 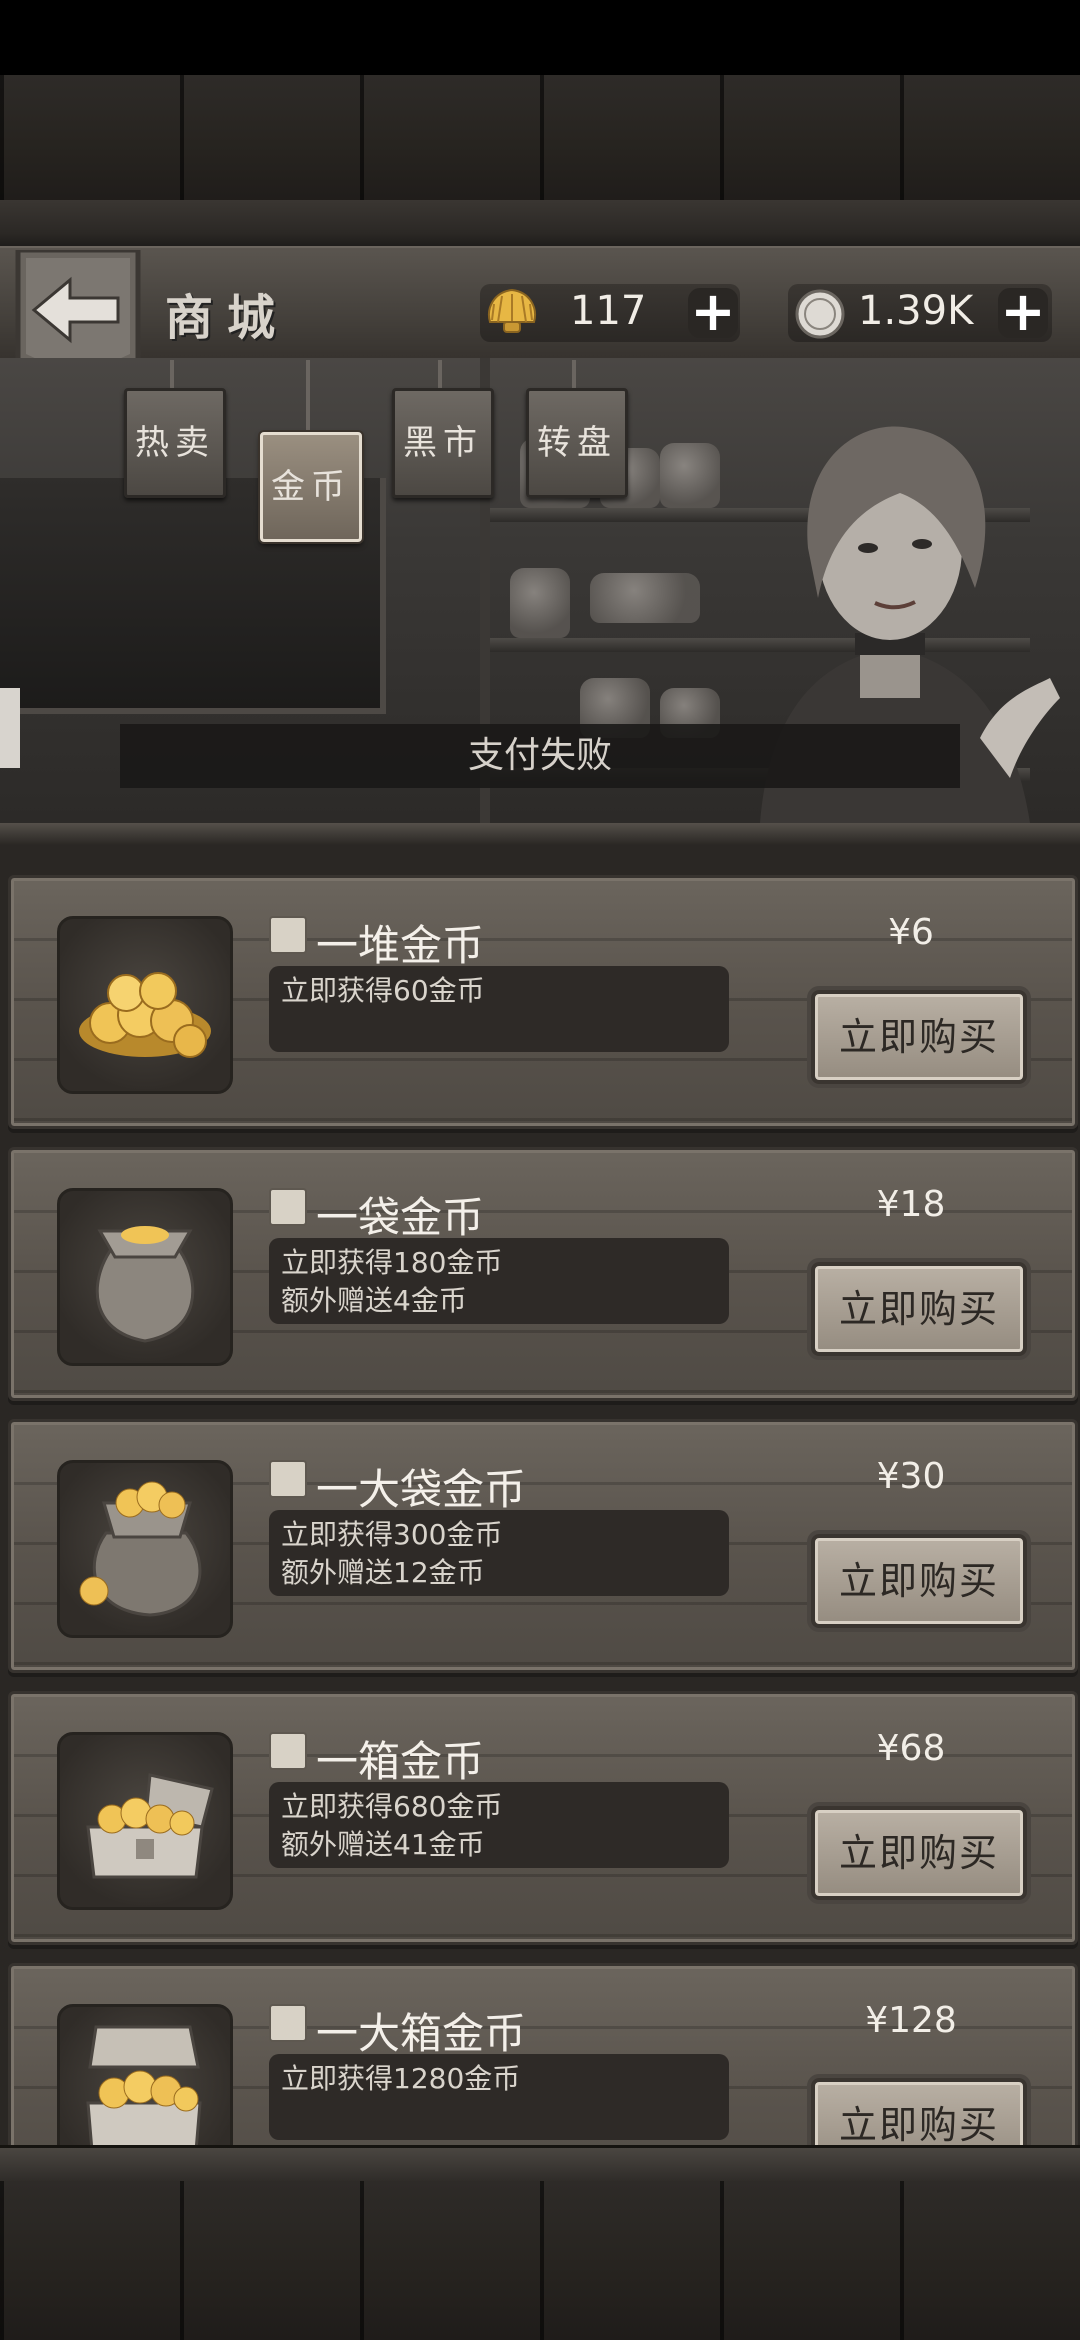 I want to click on candle, so click(x=10, y=728).